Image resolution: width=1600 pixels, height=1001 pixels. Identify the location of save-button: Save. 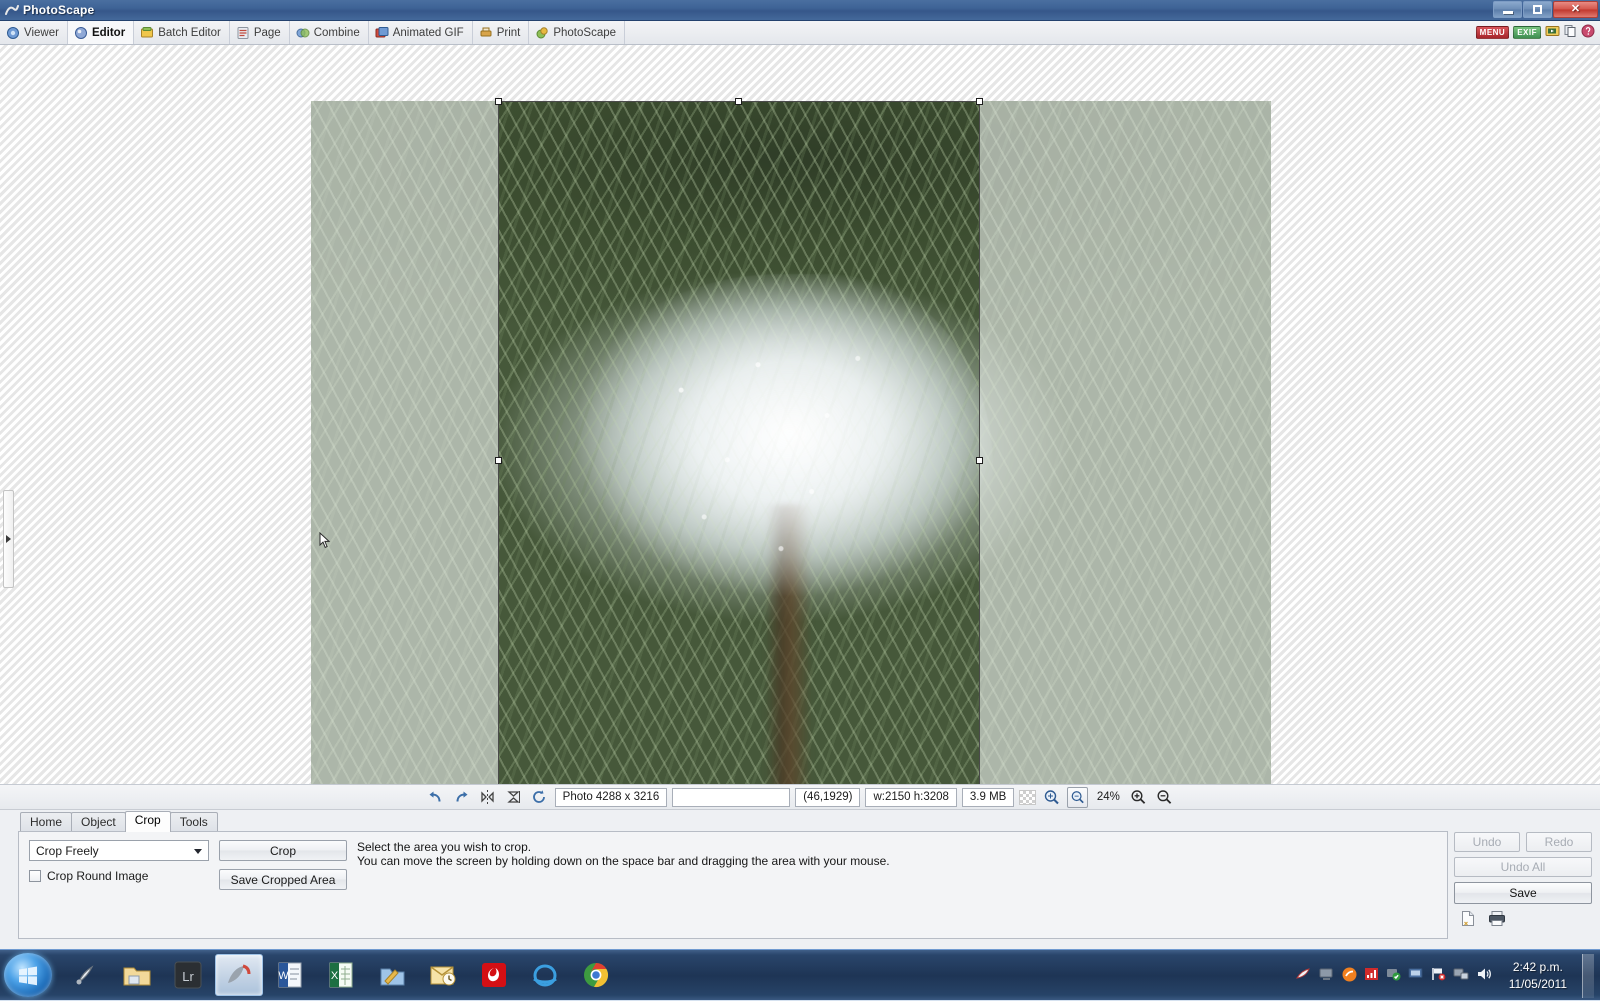
(1523, 893).